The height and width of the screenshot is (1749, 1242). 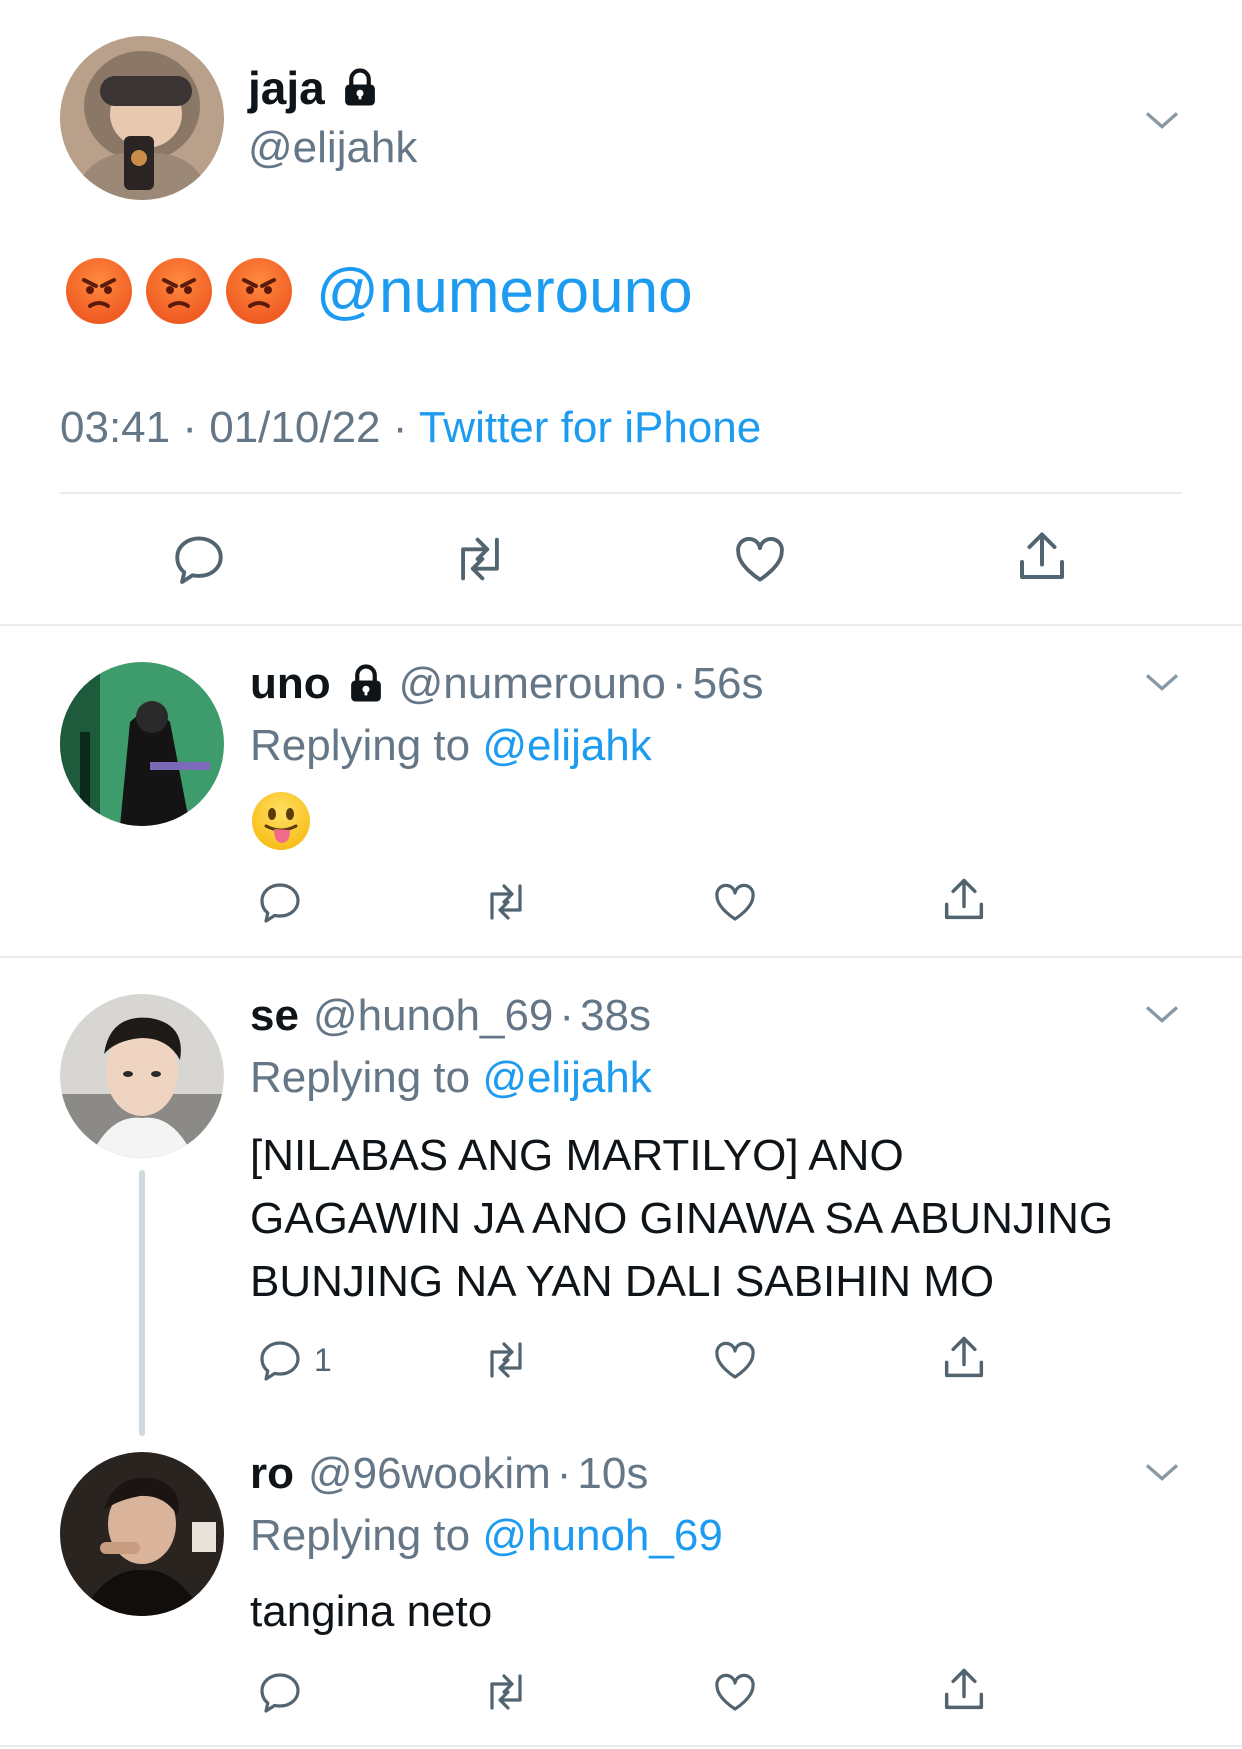 I want to click on tweet-text: @numerouno, so click(x=379, y=291).